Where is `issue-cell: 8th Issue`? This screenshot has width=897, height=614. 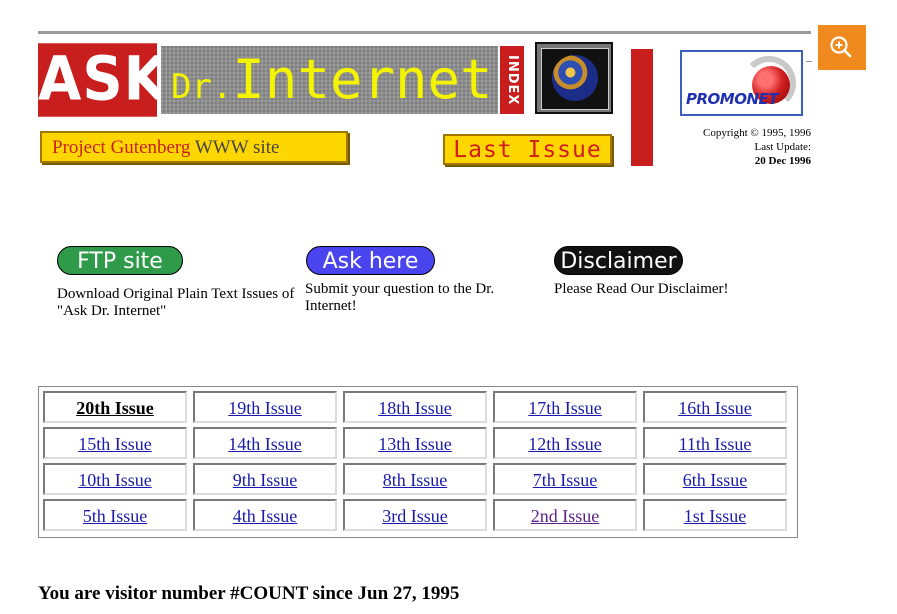
issue-cell: 8th Issue is located at coordinates (415, 479).